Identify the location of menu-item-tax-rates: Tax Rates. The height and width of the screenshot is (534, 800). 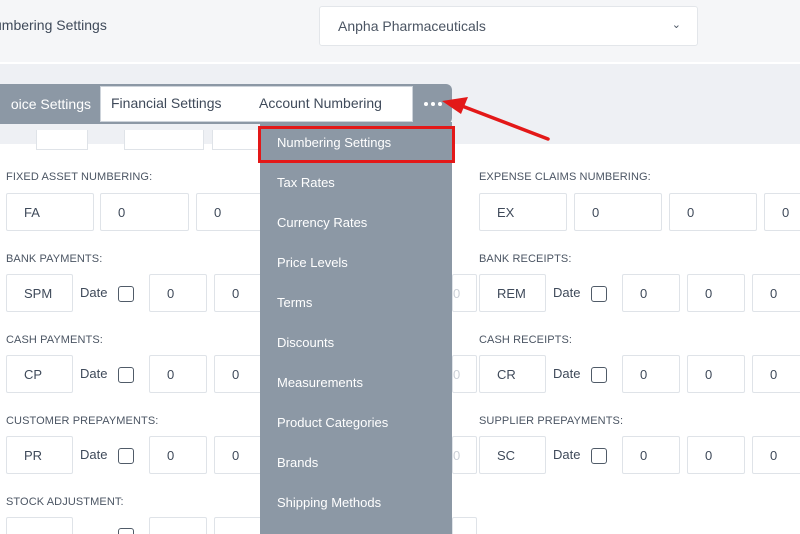
(306, 182).